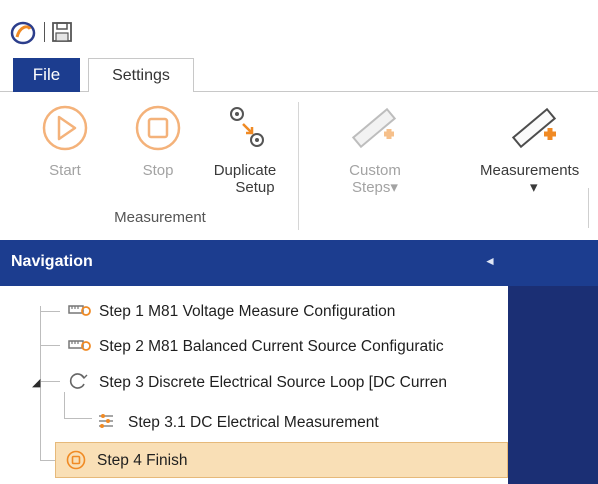 The height and width of the screenshot is (484, 598). I want to click on start-label: Start, so click(65, 170).